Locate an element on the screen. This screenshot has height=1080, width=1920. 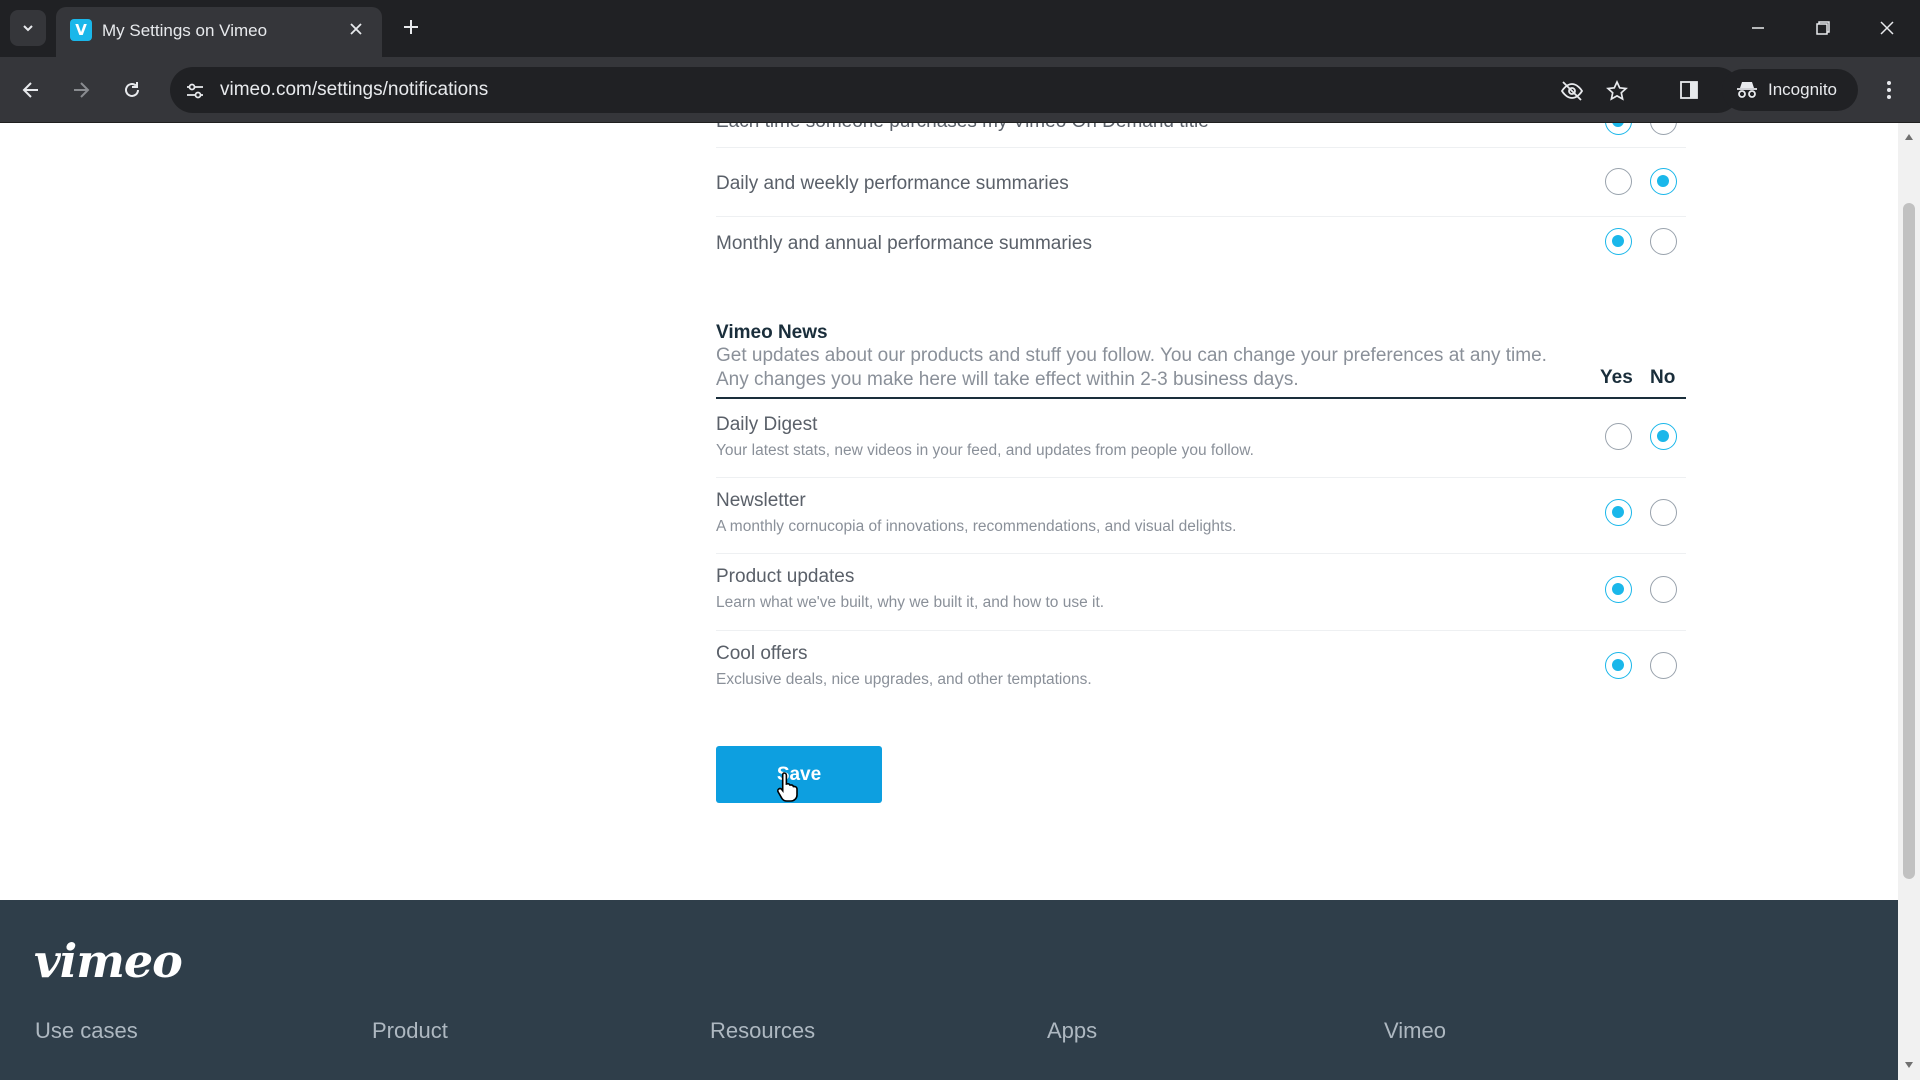
no-column-header: No is located at coordinates (1663, 377).